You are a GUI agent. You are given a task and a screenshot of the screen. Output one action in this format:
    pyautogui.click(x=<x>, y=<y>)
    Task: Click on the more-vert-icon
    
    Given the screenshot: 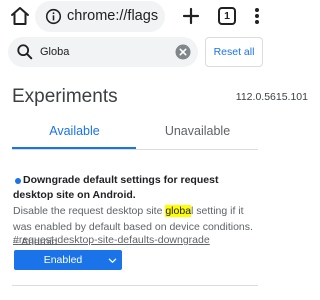 What is the action you would take?
    pyautogui.click(x=257, y=16)
    